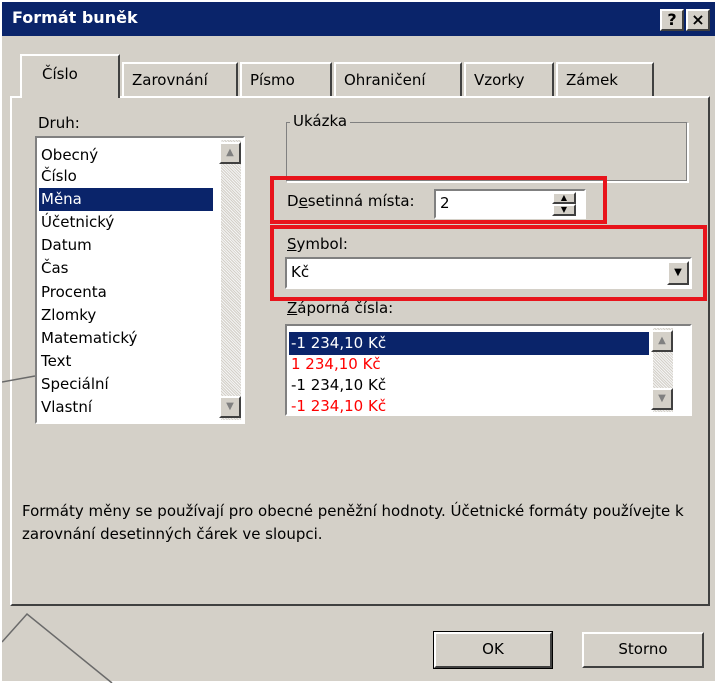  Describe the element at coordinates (57, 529) in the screenshot. I see `callout-lines` at that location.